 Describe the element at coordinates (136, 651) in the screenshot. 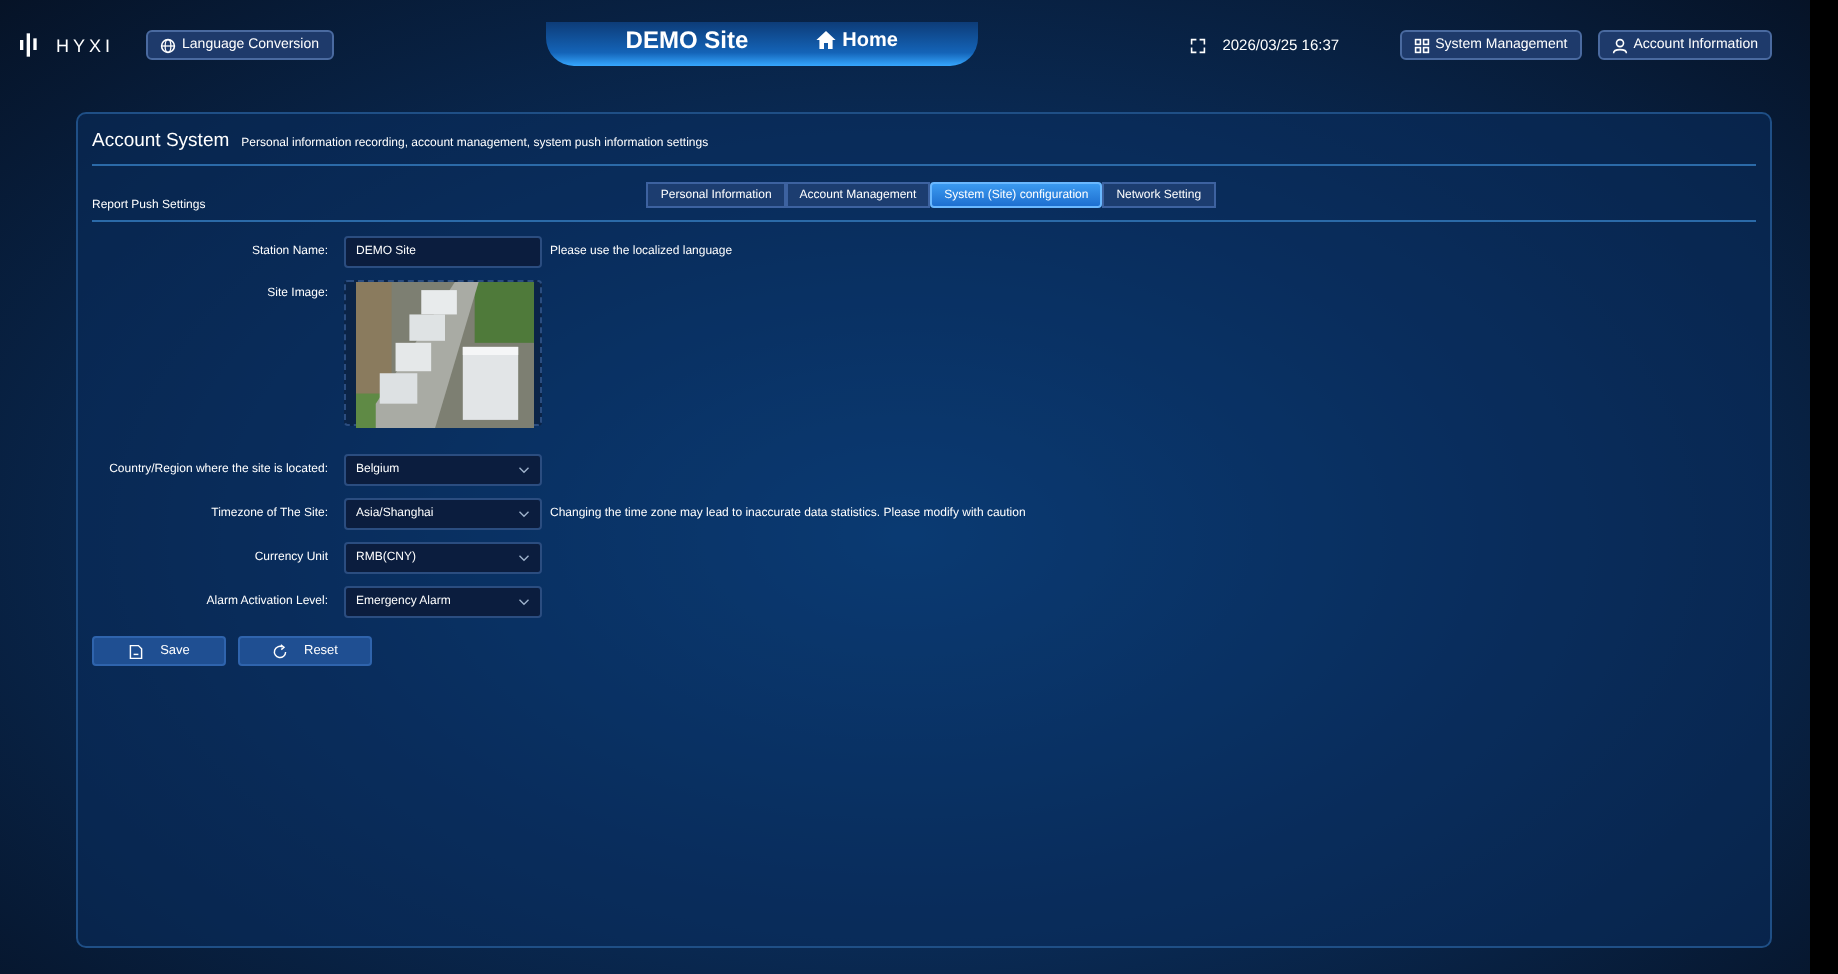

I see `save-icon` at that location.